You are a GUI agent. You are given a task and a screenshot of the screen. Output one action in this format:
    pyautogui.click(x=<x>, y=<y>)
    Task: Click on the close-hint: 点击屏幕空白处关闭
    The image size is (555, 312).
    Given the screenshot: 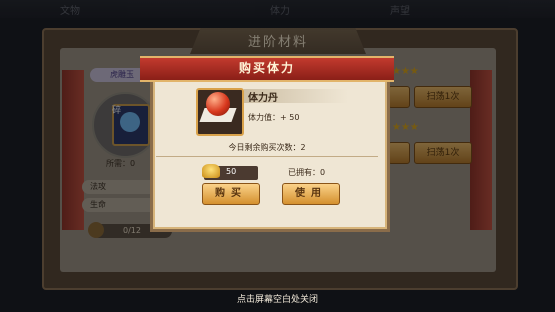 What is the action you would take?
    pyautogui.click(x=277, y=300)
    